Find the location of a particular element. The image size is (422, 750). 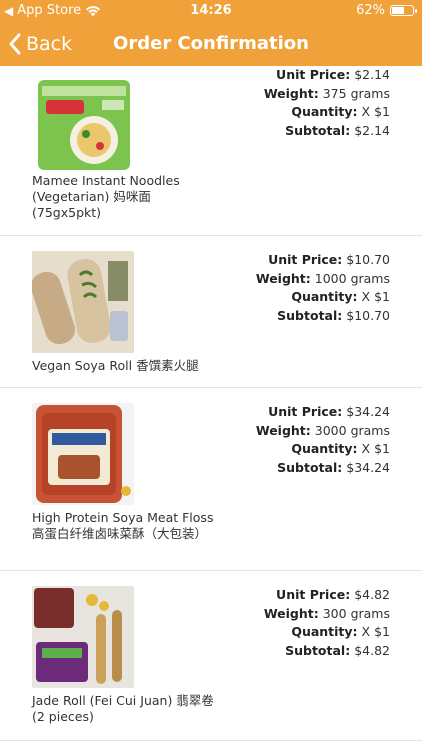

subtotal-row: Subtotal: $2.14 is located at coordinates (327, 131).